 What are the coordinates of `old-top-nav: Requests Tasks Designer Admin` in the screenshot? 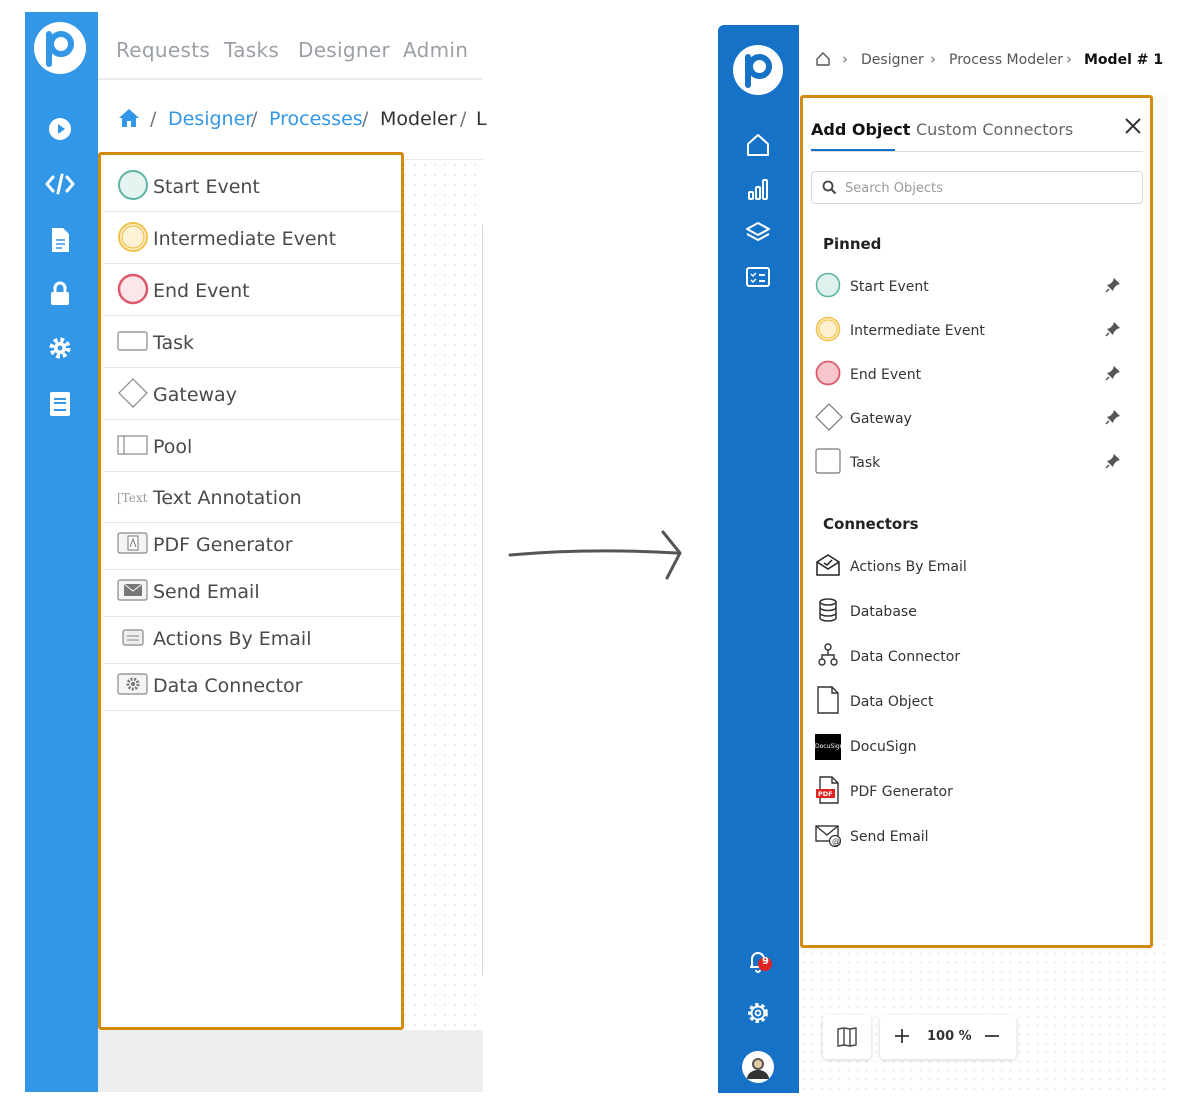 It's located at (290, 46).